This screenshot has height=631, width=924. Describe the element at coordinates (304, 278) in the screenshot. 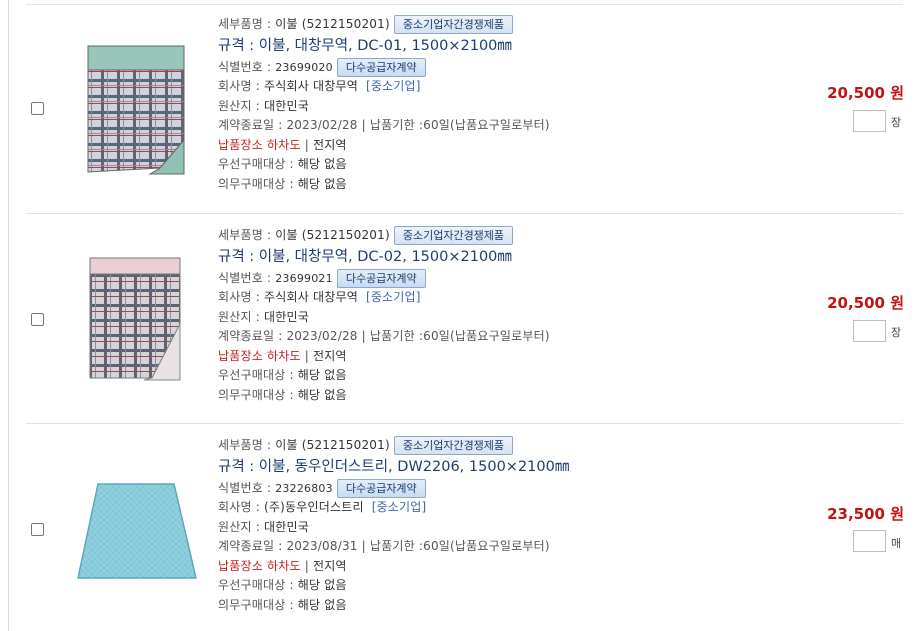

I see `id-value: 23699021` at that location.